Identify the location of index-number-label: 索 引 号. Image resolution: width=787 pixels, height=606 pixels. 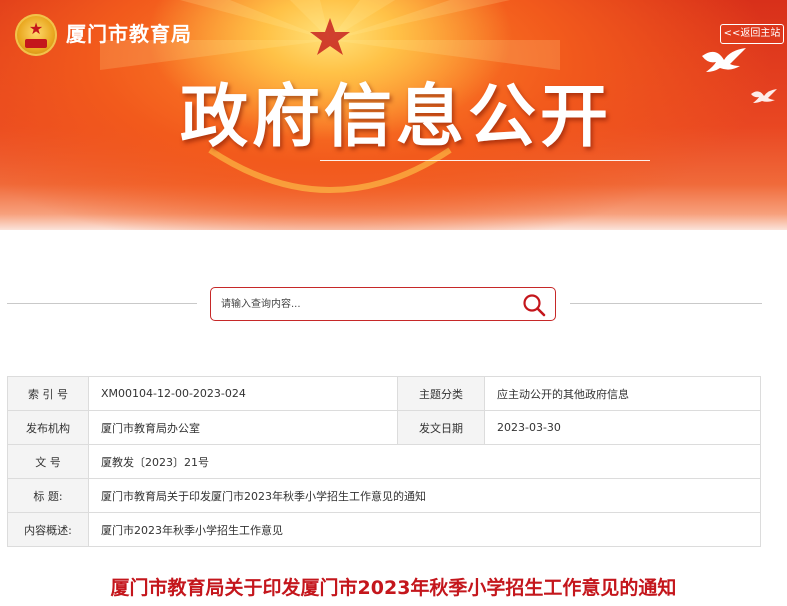
(48, 393).